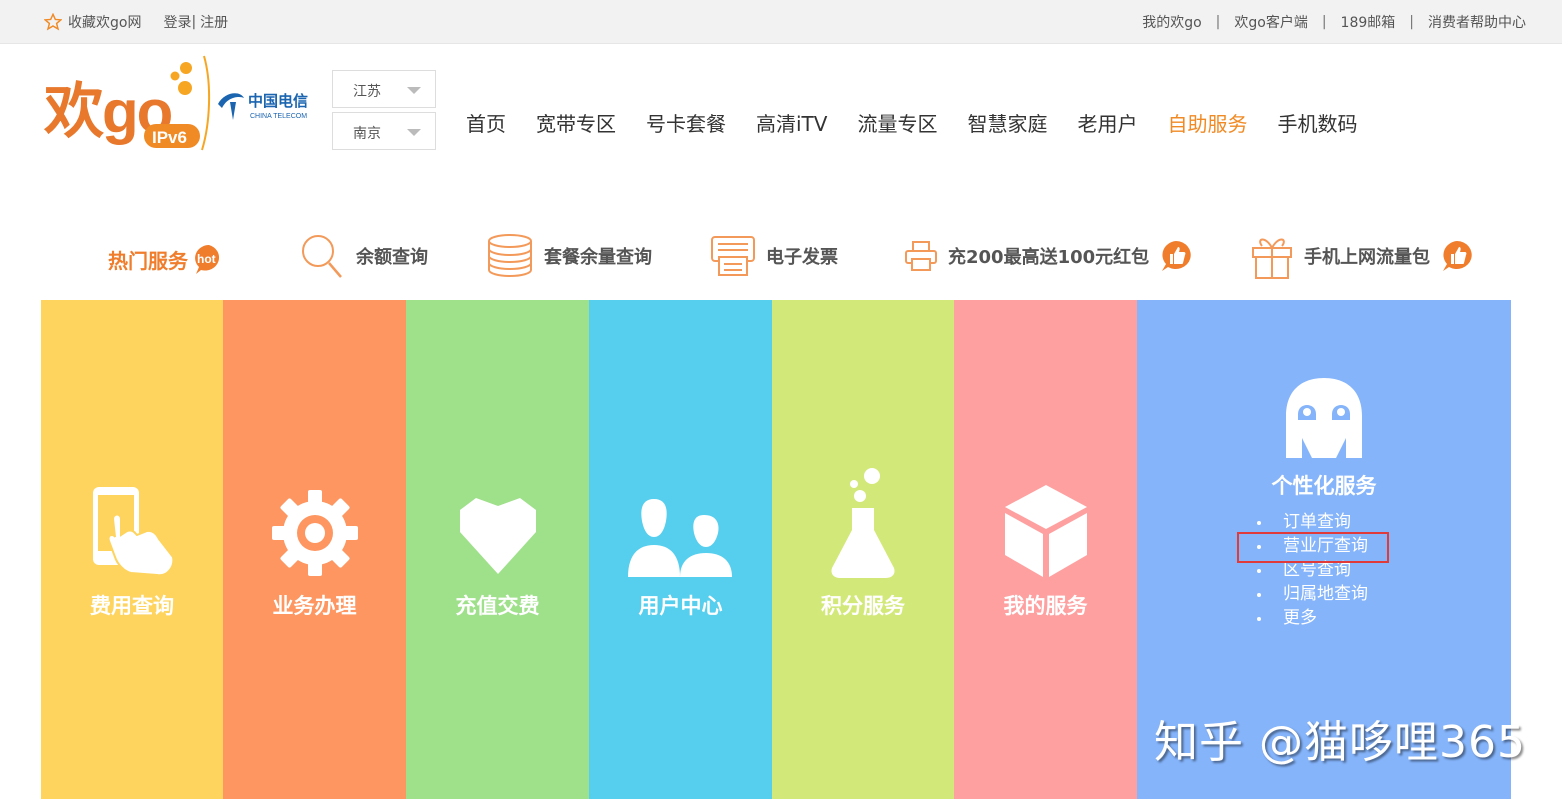 Image resolution: width=1562 pixels, height=799 pixels. What do you see at coordinates (679, 538) in the screenshot?
I see `users-icon` at bounding box center [679, 538].